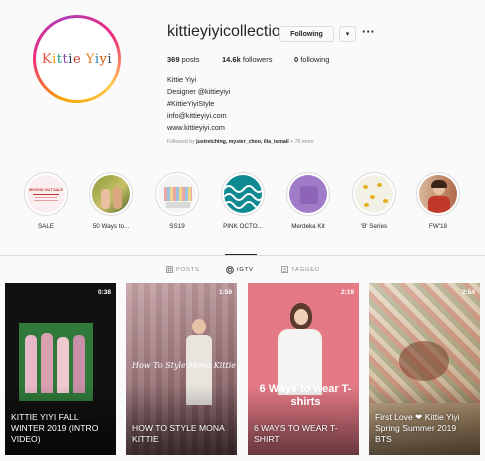  What do you see at coordinates (284, 269) in the screenshot?
I see `tag-icon` at bounding box center [284, 269].